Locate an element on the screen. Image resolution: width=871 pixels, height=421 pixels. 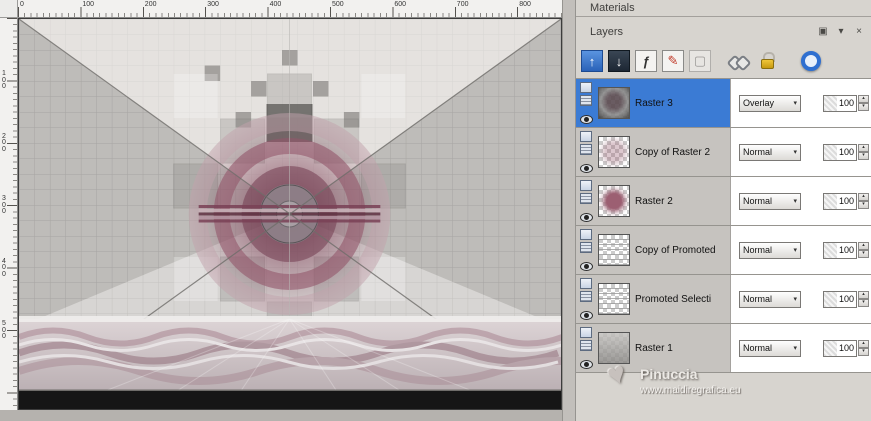
layer-row: Raster 2 Normal ▾ 100 ▴ ▾ is located at coordinates (723, 201).